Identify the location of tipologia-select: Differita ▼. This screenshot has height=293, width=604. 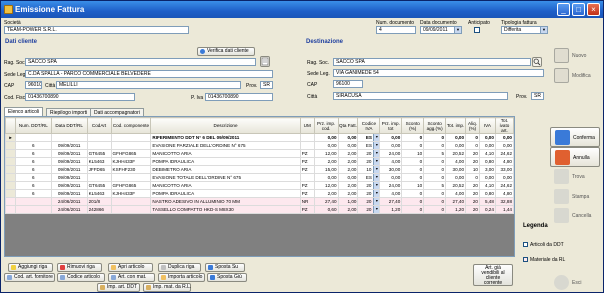
(524, 30).